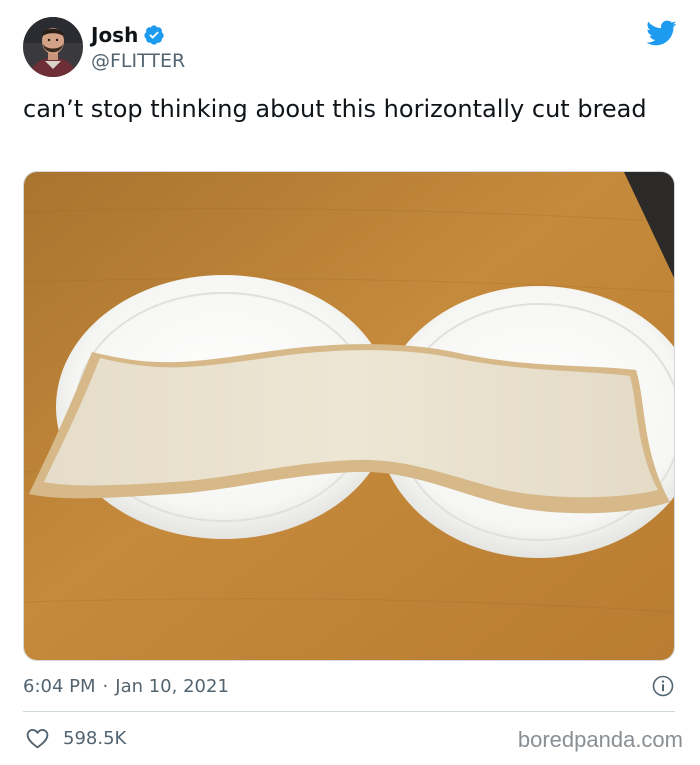 The height and width of the screenshot is (765, 700). I want to click on author-name: Josh, so click(114, 35).